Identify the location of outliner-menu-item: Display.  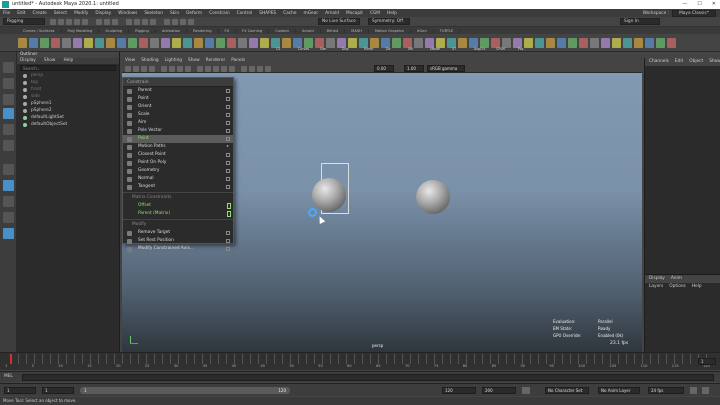
(28, 61).